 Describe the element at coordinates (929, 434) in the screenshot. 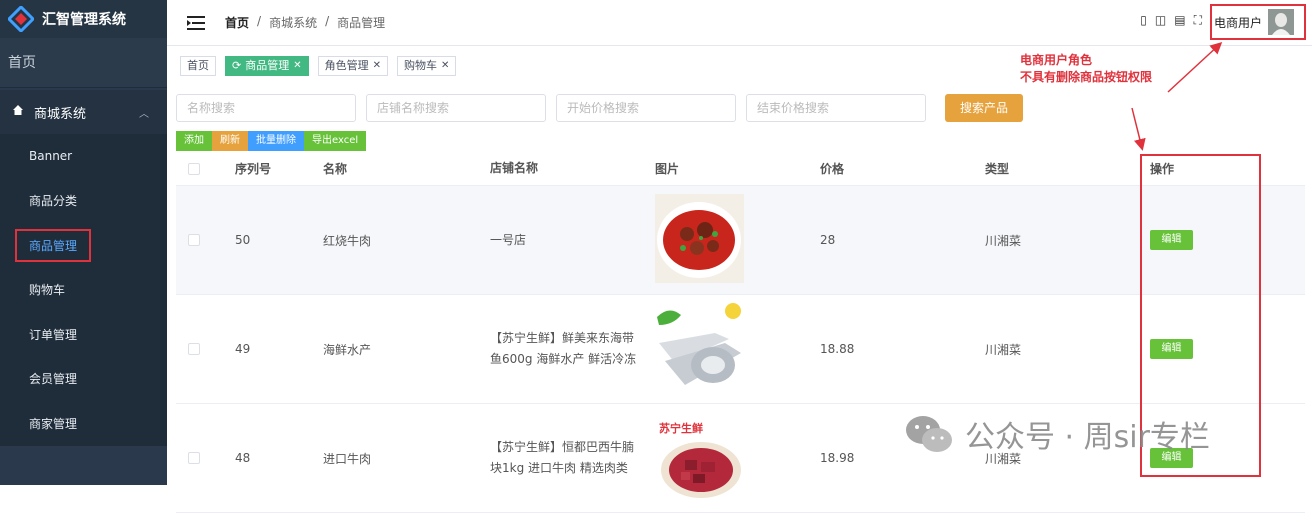

I see `wechat-icon` at that location.